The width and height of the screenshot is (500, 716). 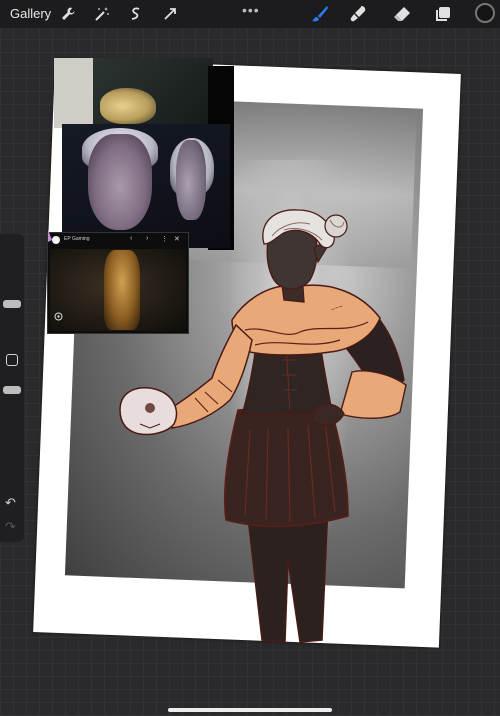 What do you see at coordinates (50, 236) in the screenshot?
I see `canvas-edge-marker` at bounding box center [50, 236].